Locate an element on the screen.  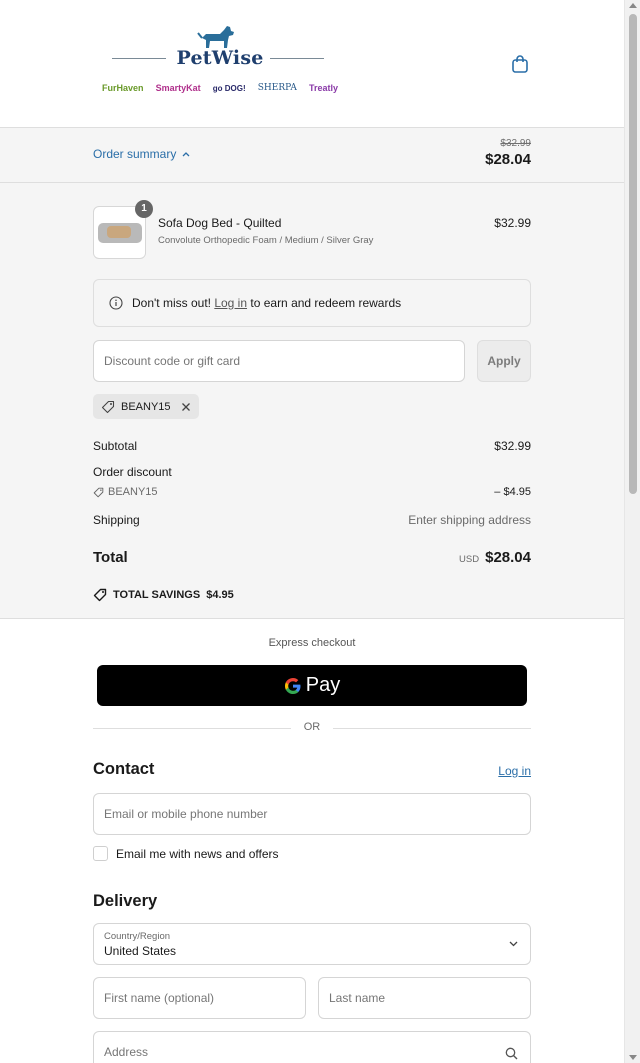
currency-code: USD is located at coordinates (469, 559).